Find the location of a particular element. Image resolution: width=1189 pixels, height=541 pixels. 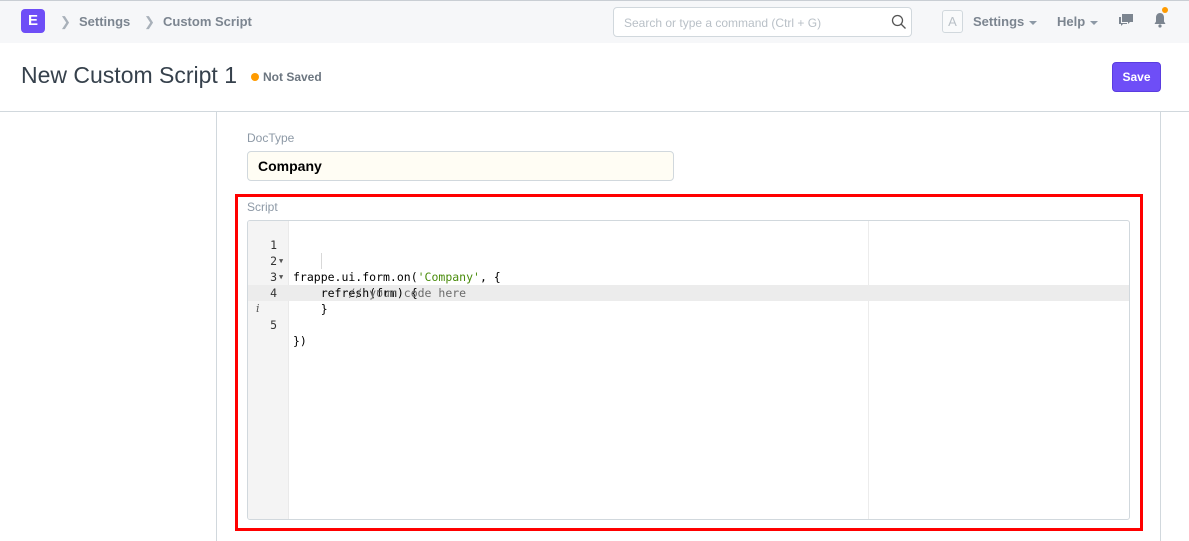

form-right-border is located at coordinates (1160, 326).